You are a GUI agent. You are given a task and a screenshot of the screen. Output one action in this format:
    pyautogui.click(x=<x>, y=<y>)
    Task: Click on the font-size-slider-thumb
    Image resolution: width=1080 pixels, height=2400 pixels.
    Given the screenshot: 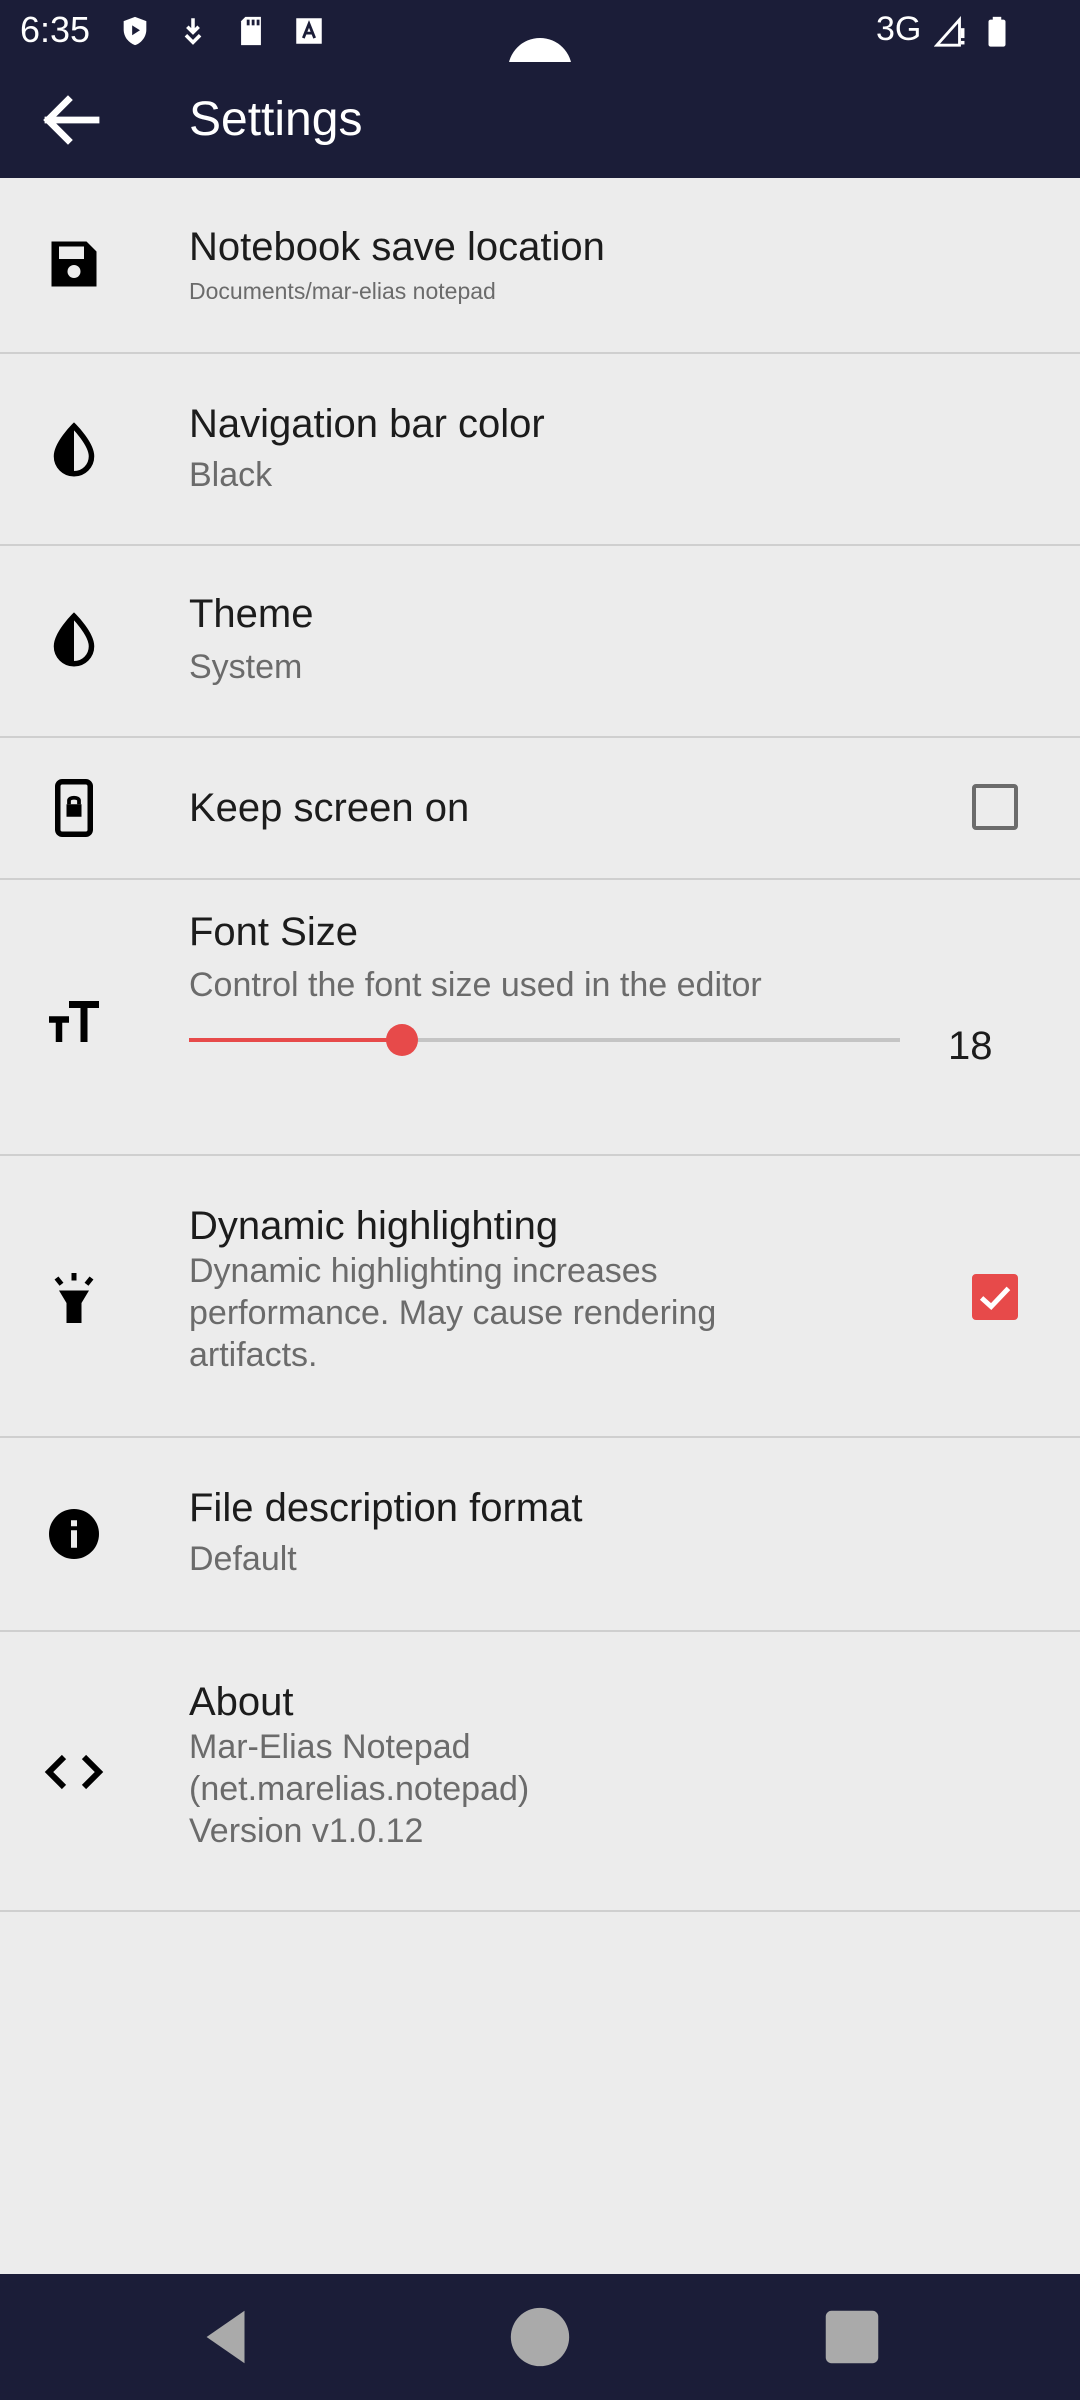 What is the action you would take?
    pyautogui.click(x=402, y=1040)
    